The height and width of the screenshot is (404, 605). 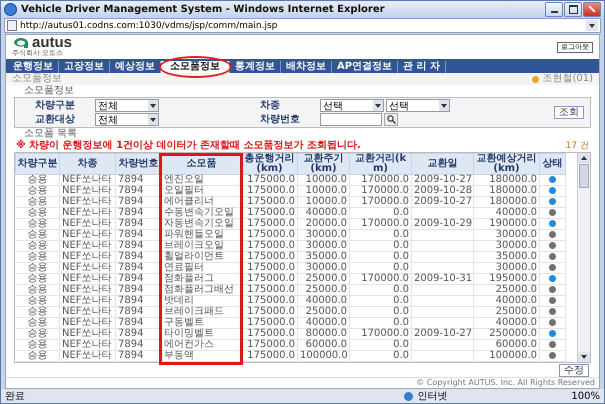 What do you see at coordinates (88, 164) in the screenshot?
I see `column-header: 차종` at bounding box center [88, 164].